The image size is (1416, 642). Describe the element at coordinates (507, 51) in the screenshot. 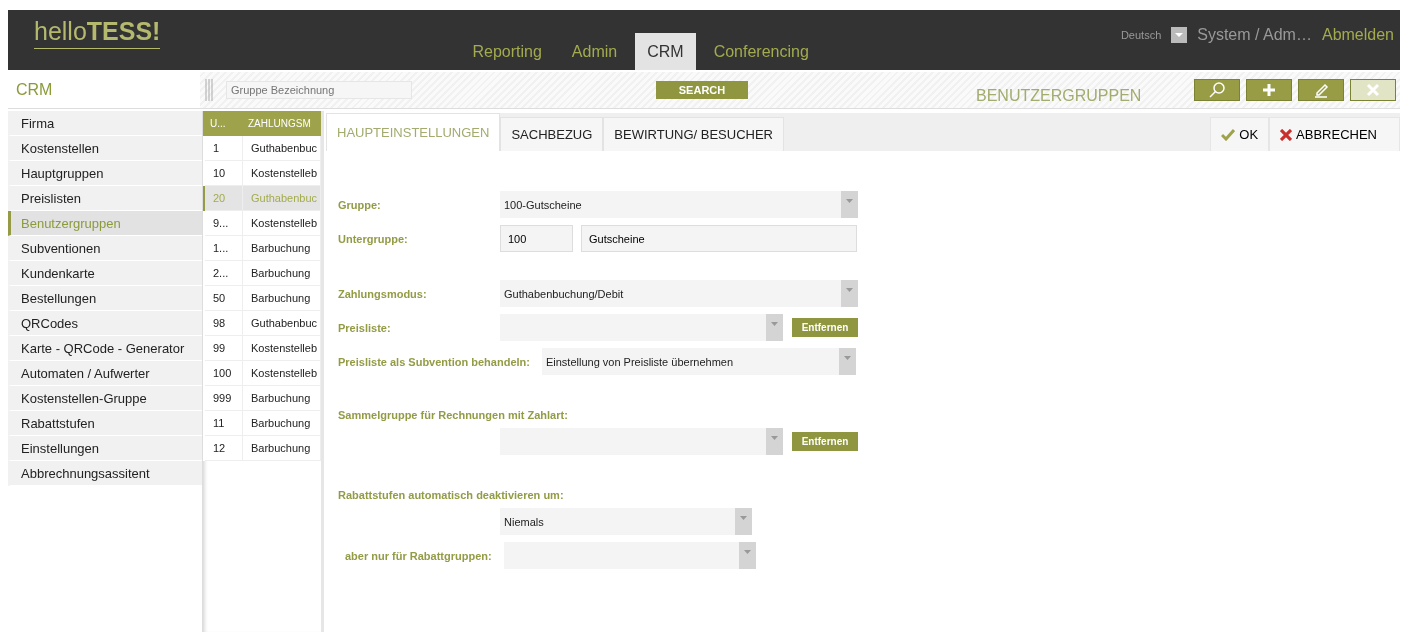

I see `nav-tab: Reporting` at that location.